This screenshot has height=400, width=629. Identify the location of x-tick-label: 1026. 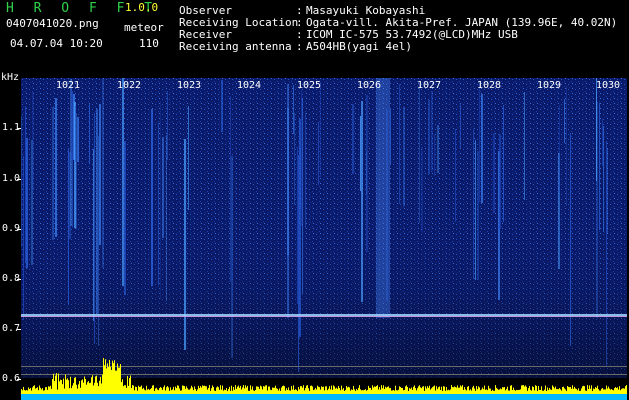
(369, 85).